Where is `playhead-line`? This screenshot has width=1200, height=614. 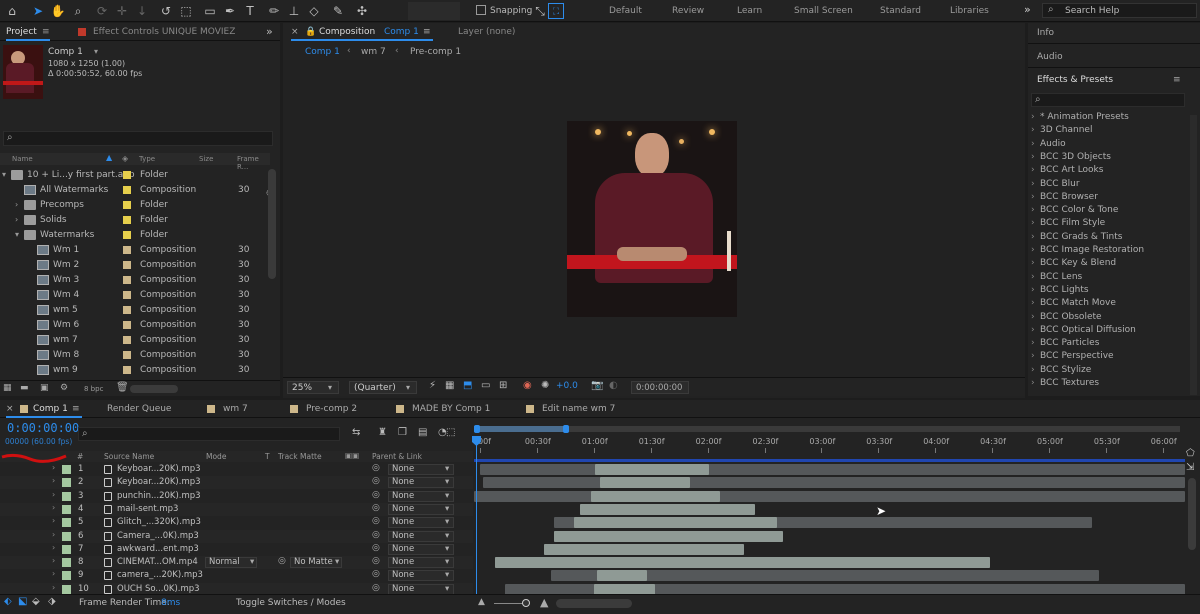 playhead-line is located at coordinates (476, 516).